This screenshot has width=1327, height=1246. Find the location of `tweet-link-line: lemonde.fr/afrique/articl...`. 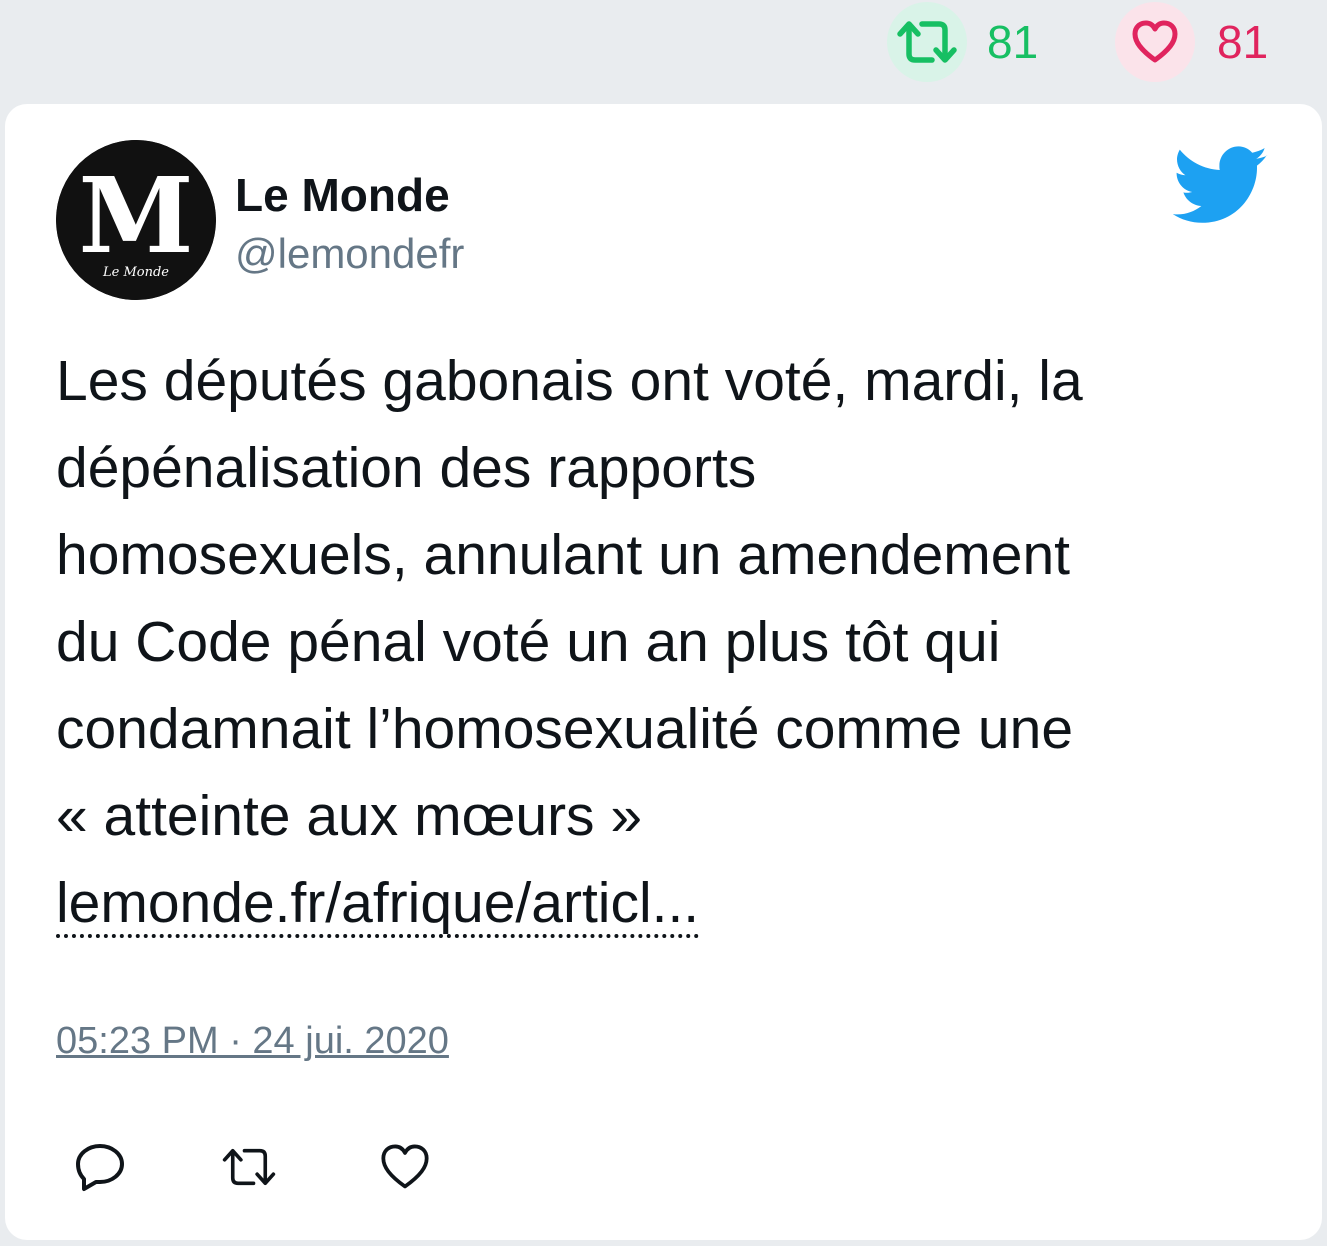

tweet-link-line: lemonde.fr/afrique/articl... is located at coordinates (671, 903).